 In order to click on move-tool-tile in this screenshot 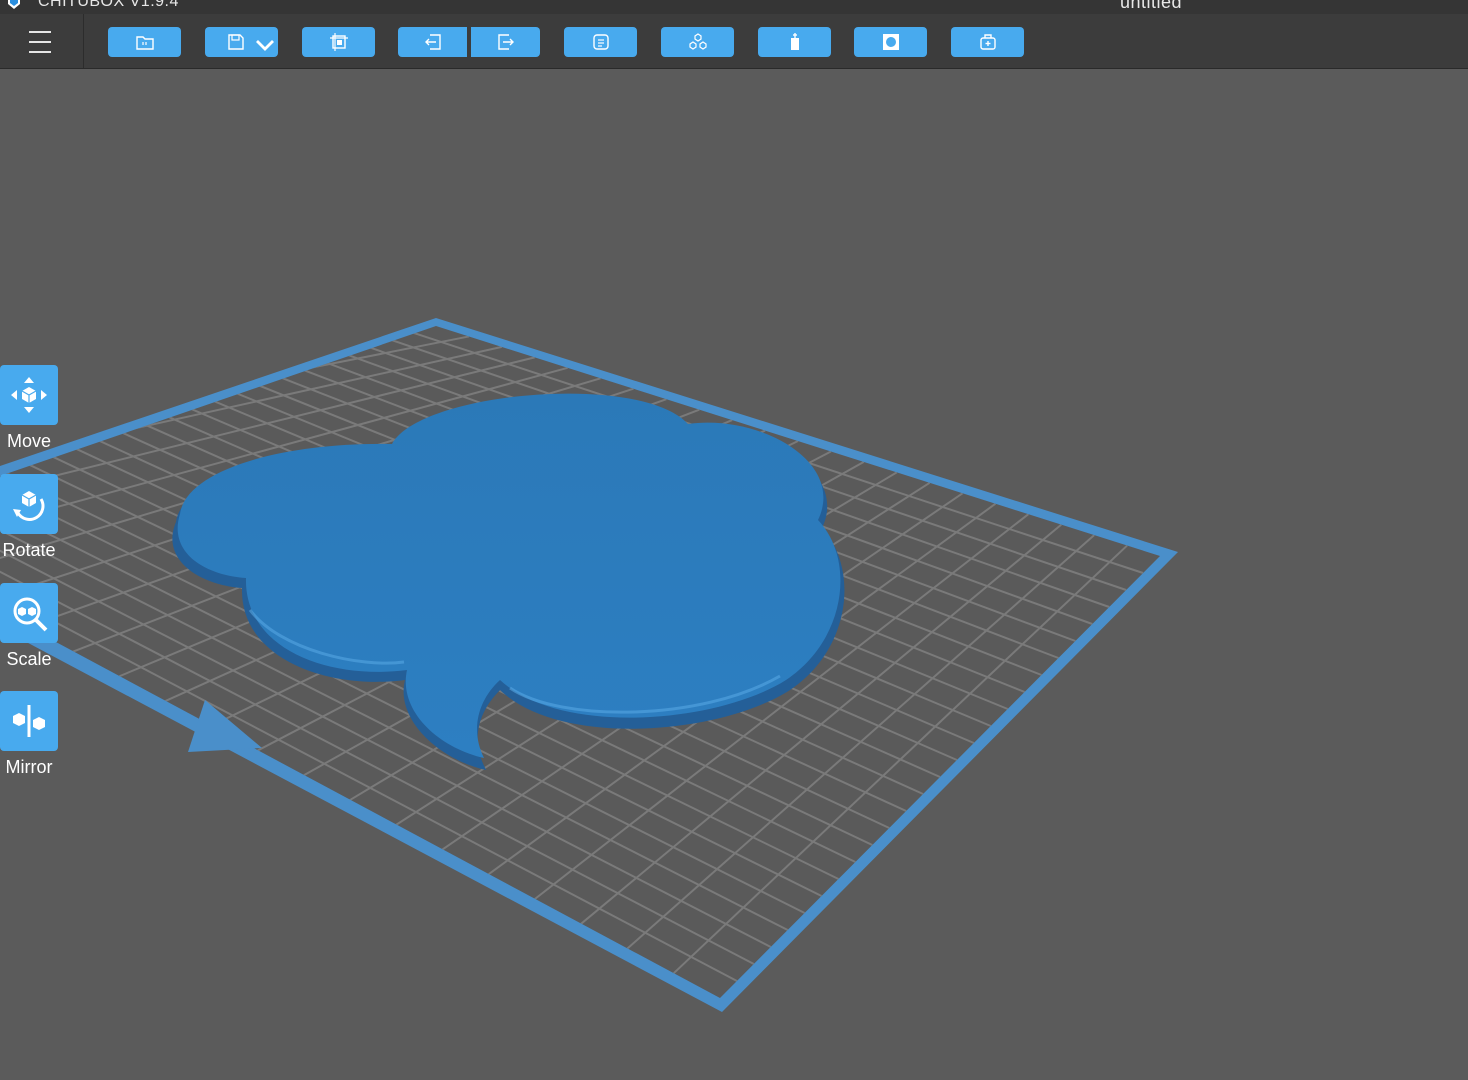, I will do `click(29, 395)`.